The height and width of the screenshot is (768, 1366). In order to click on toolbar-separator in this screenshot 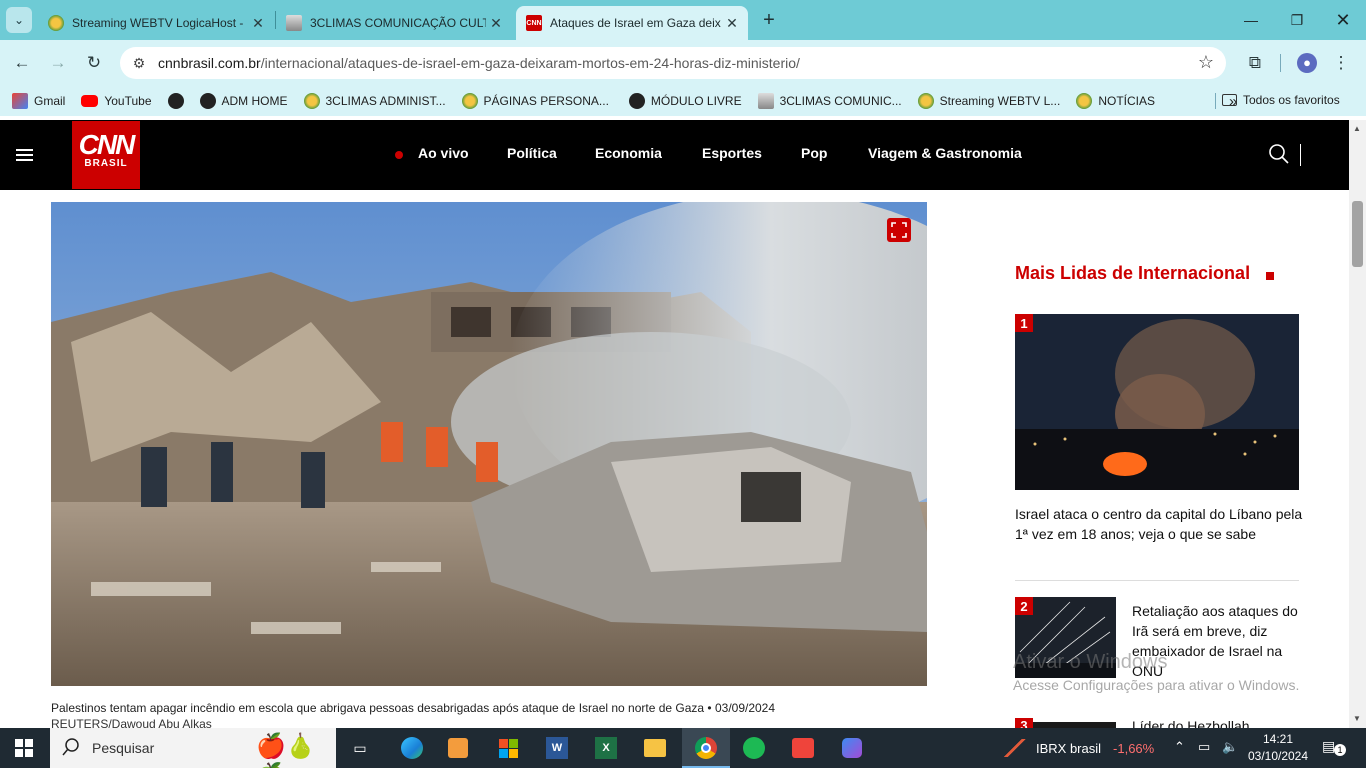, I will do `click(1280, 63)`.